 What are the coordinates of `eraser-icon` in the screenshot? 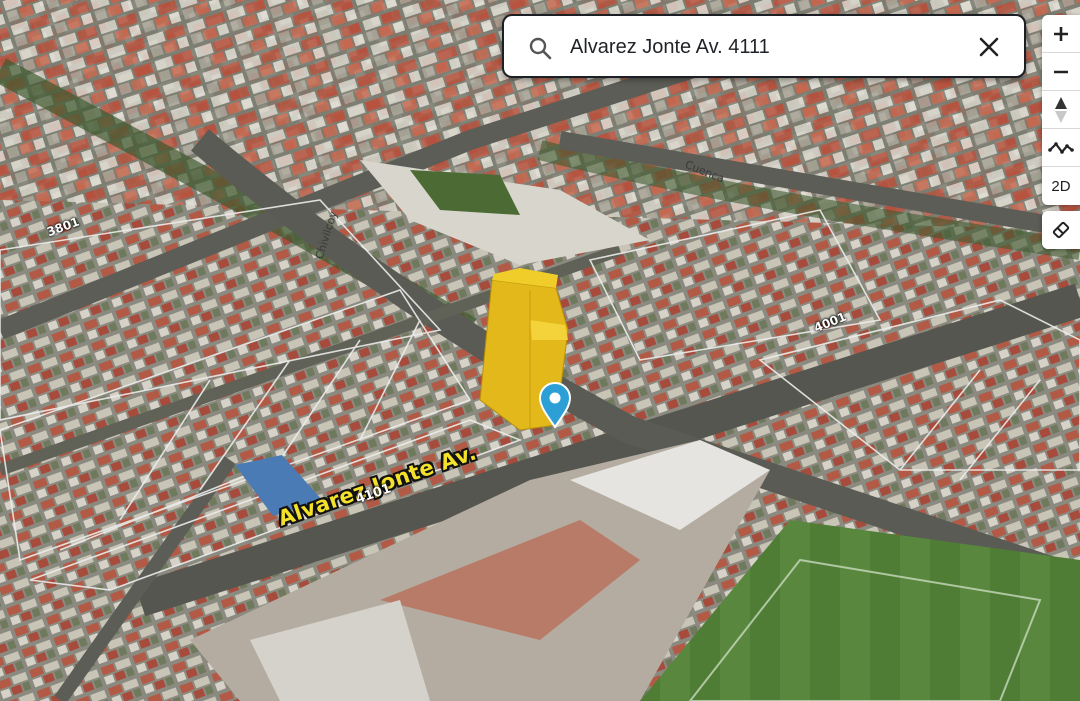 It's located at (1061, 230).